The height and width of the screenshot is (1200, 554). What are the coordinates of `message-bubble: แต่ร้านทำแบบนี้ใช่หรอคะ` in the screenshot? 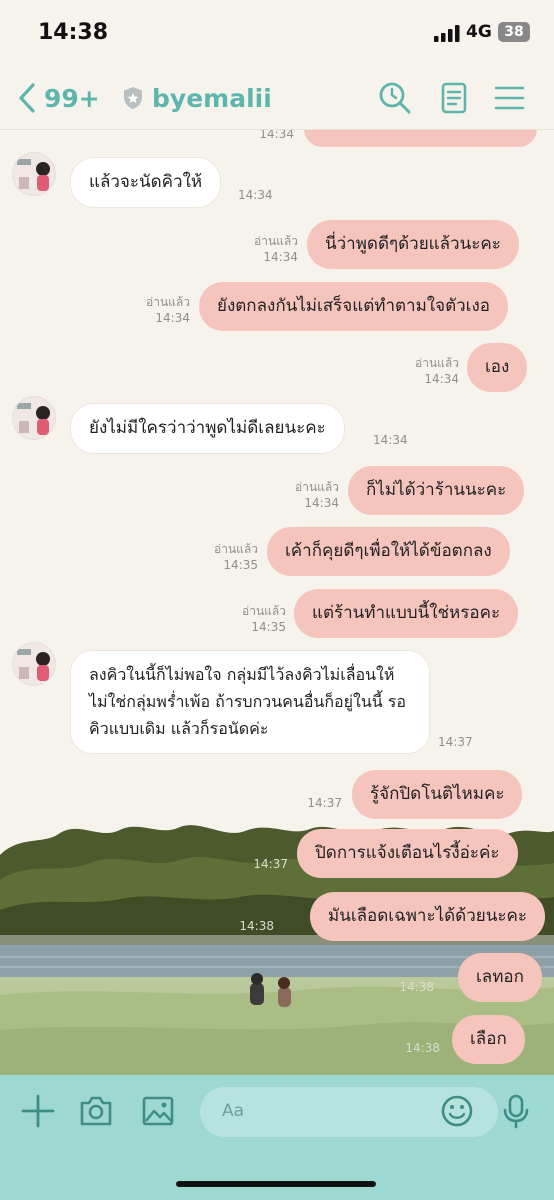 It's located at (406, 613).